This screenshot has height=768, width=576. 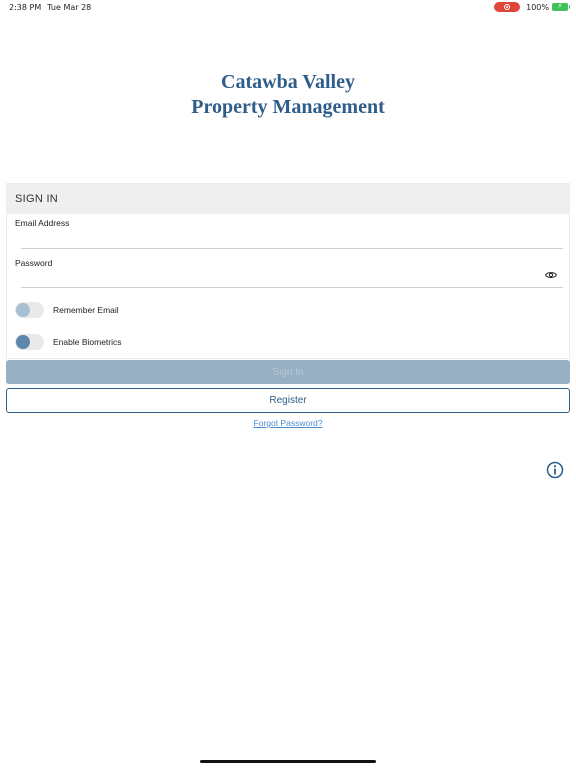 What do you see at coordinates (86, 310) in the screenshot?
I see `remember-email-label: Remember Email` at bounding box center [86, 310].